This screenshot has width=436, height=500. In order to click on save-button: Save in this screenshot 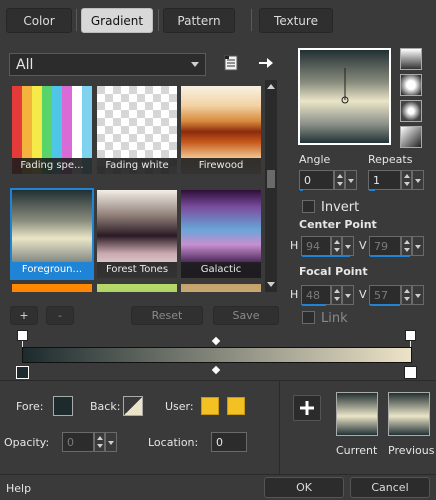, I will do `click(246, 315)`.